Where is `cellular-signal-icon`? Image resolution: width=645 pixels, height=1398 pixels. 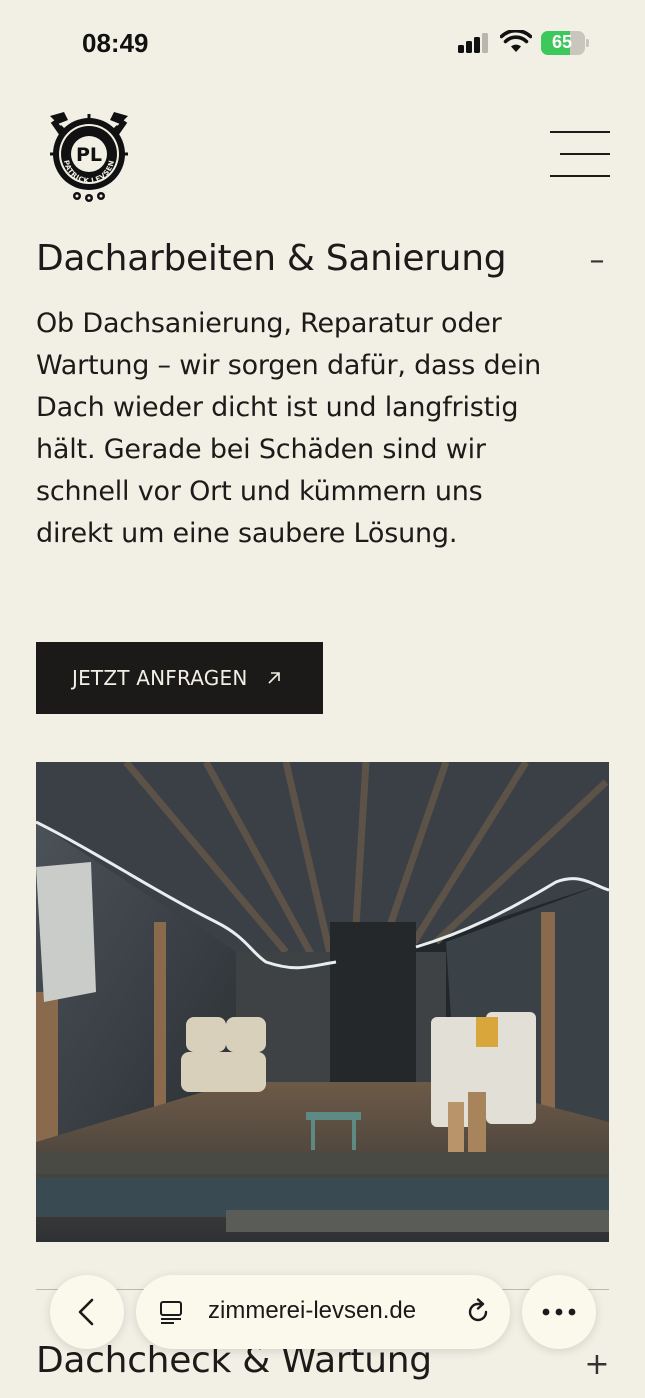
cellular-signal-icon is located at coordinates (474, 43).